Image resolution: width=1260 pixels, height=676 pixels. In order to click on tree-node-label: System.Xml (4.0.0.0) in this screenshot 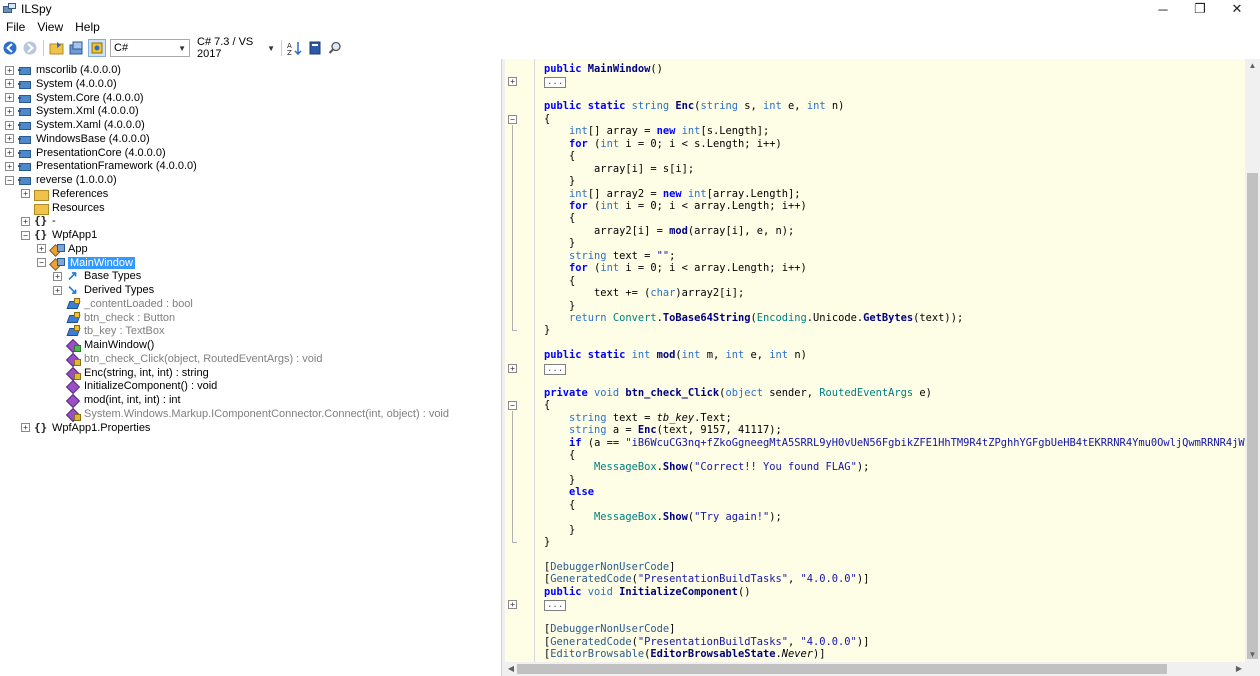, I will do `click(87, 111)`.